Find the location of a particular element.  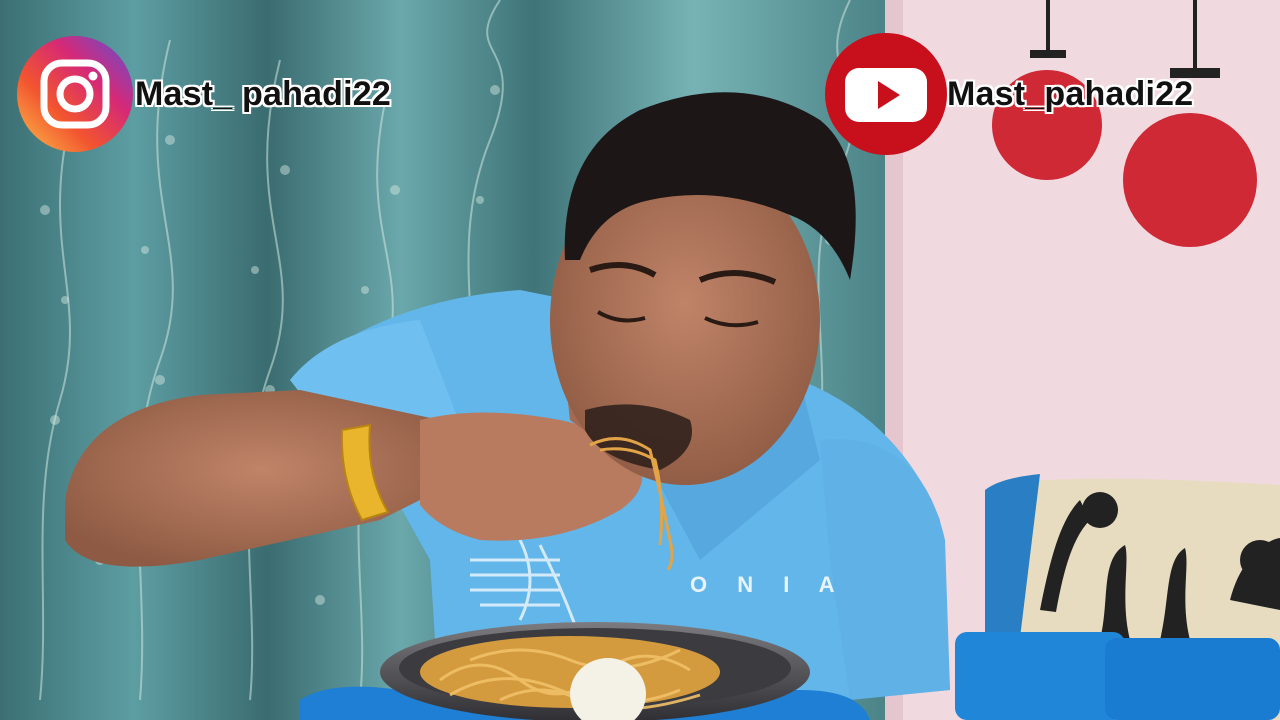

instagram-handle-badge: Mast_ pahadi22 is located at coordinates (204, 94).